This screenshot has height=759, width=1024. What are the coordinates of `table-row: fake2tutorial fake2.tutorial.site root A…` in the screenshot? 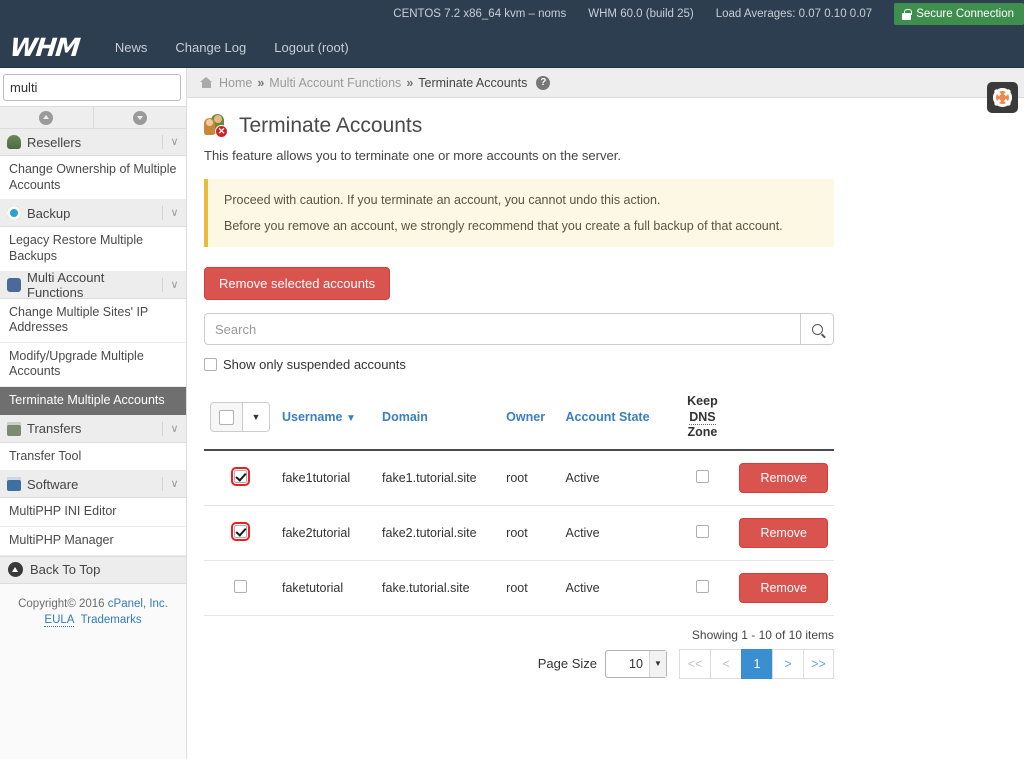 It's located at (519, 533).